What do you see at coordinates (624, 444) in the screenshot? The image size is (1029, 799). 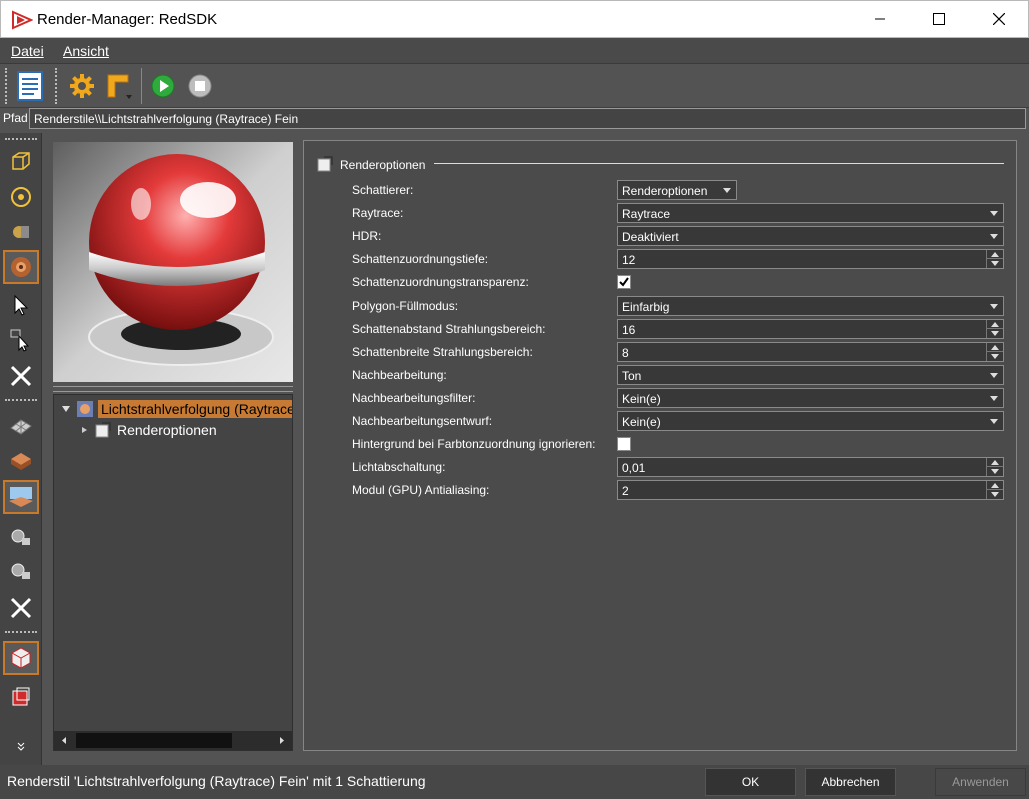 I see `option-11-checkbox` at bounding box center [624, 444].